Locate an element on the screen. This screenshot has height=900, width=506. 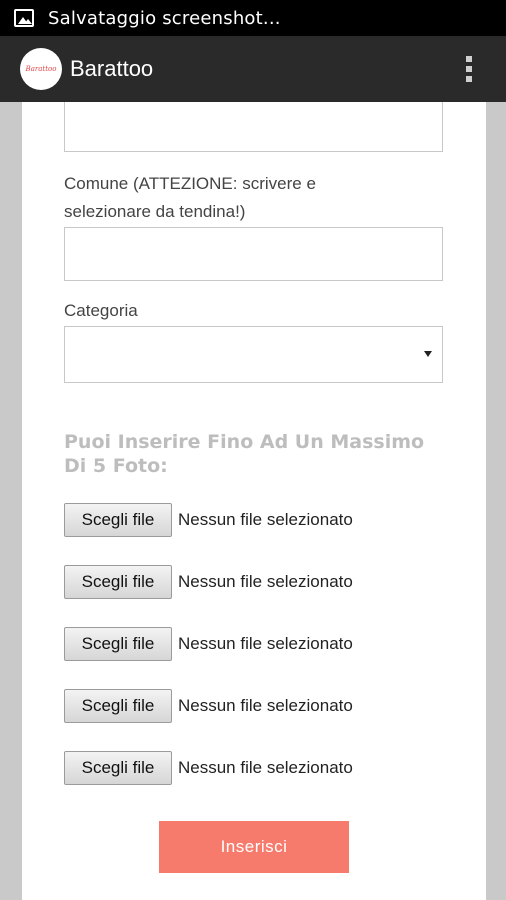
file-input-3: Scegli file Nessun file selezionato is located at coordinates (208, 644).